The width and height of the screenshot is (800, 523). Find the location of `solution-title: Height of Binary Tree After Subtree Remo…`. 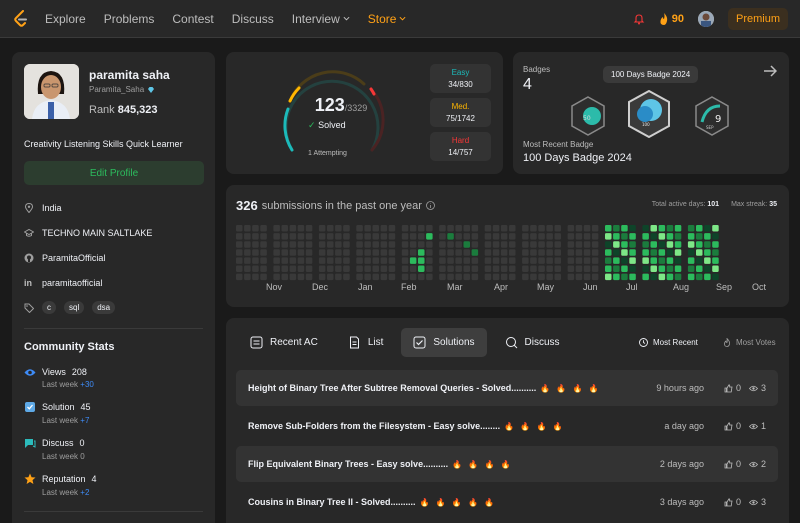

solution-title: Height of Binary Tree After Subtree Remo… is located at coordinates (452, 388).